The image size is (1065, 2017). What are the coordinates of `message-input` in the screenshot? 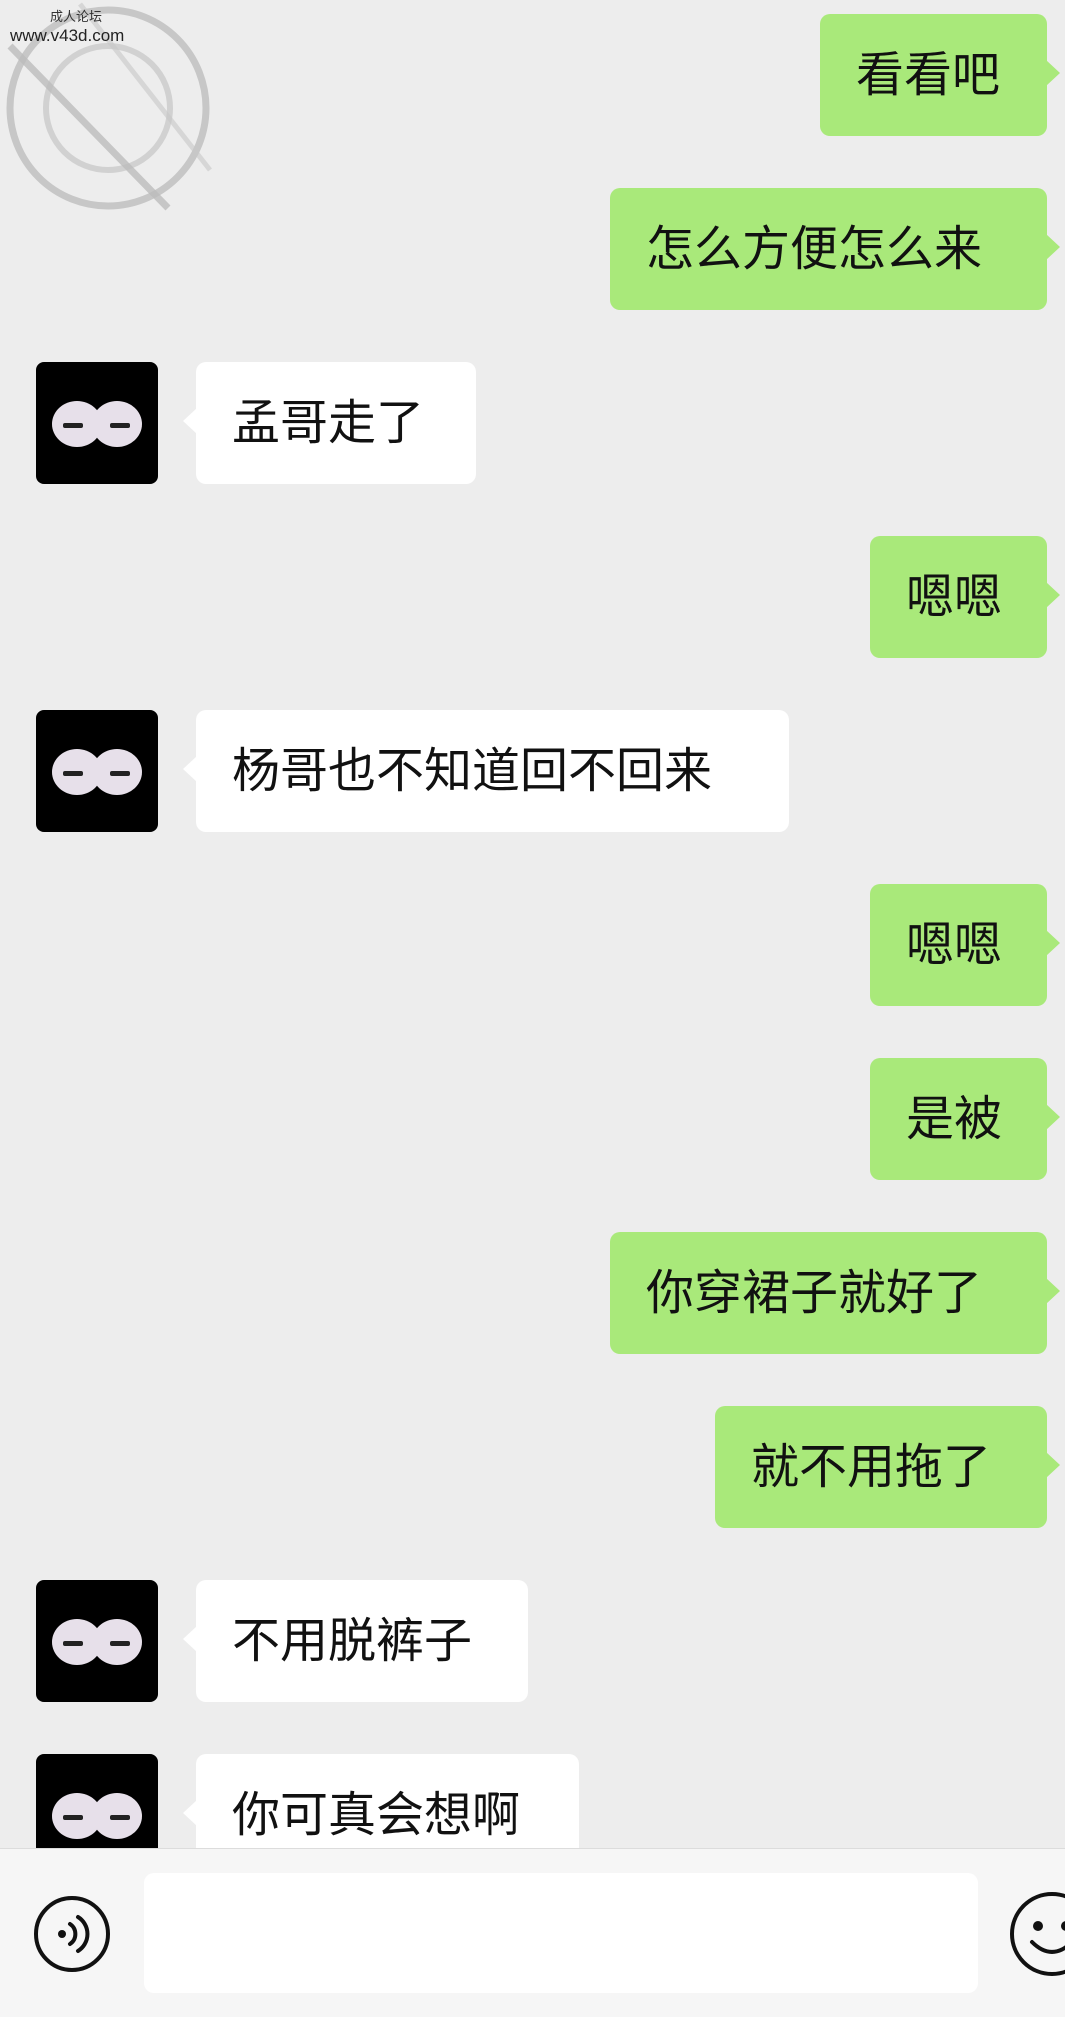 It's located at (561, 1933).